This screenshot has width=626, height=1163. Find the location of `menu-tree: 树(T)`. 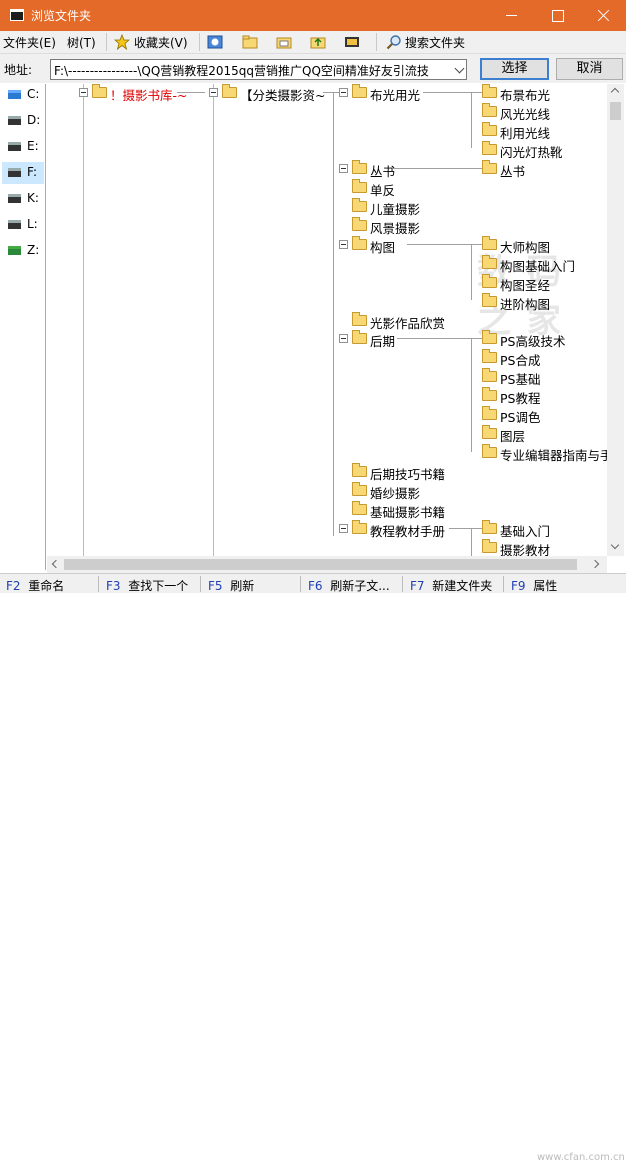

menu-tree: 树(T) is located at coordinates (81, 42).